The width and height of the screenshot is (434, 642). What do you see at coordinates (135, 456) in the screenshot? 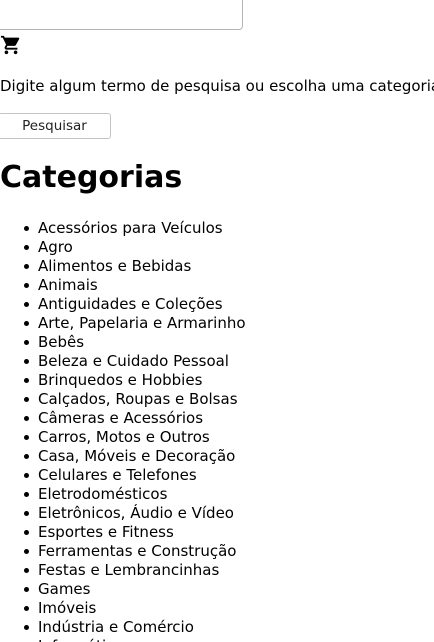
I see `category-item: Casa, Móveis e Decoração` at bounding box center [135, 456].